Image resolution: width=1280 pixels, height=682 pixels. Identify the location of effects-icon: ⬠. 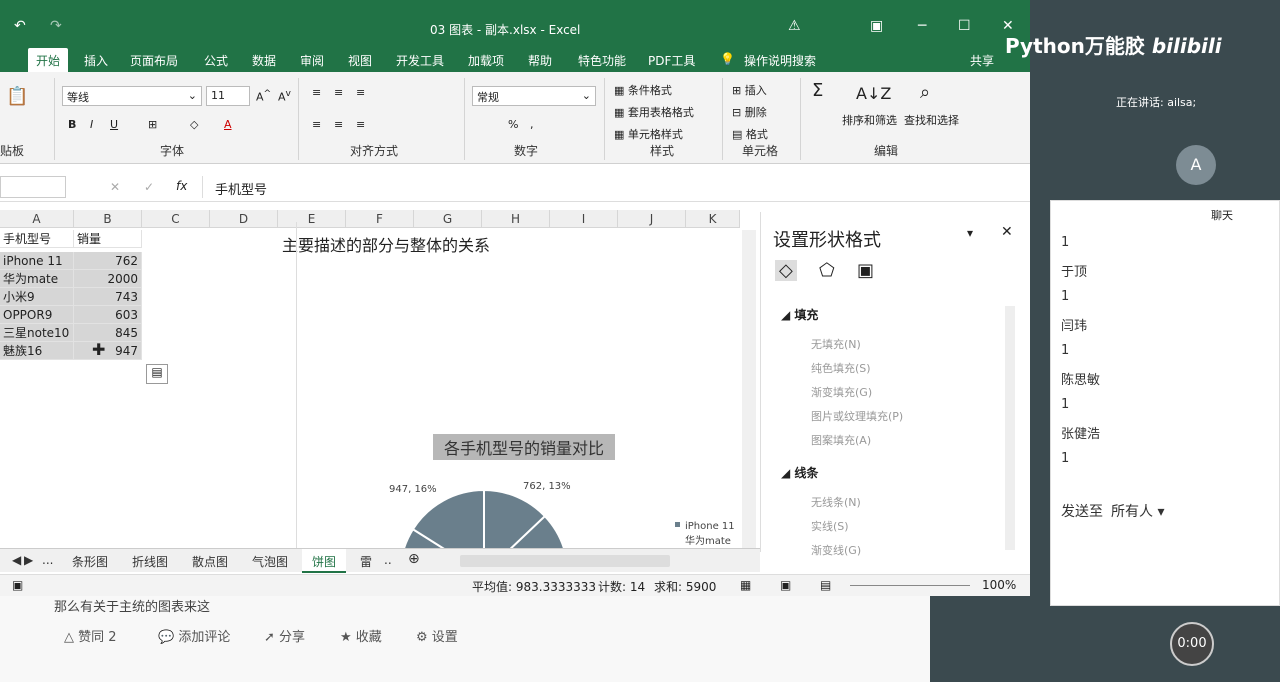
(827, 270).